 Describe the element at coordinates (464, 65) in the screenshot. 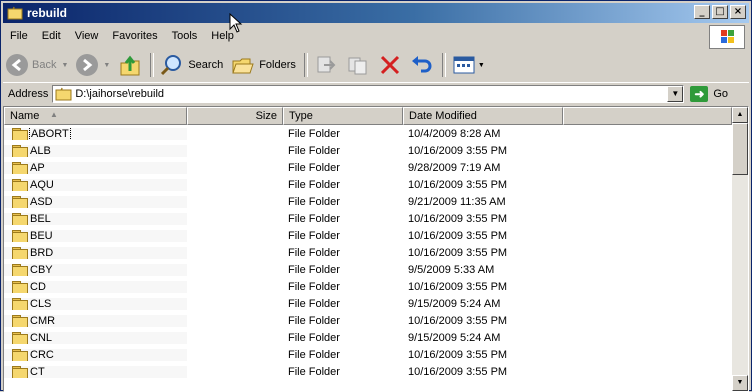

I see `views-icon` at that location.